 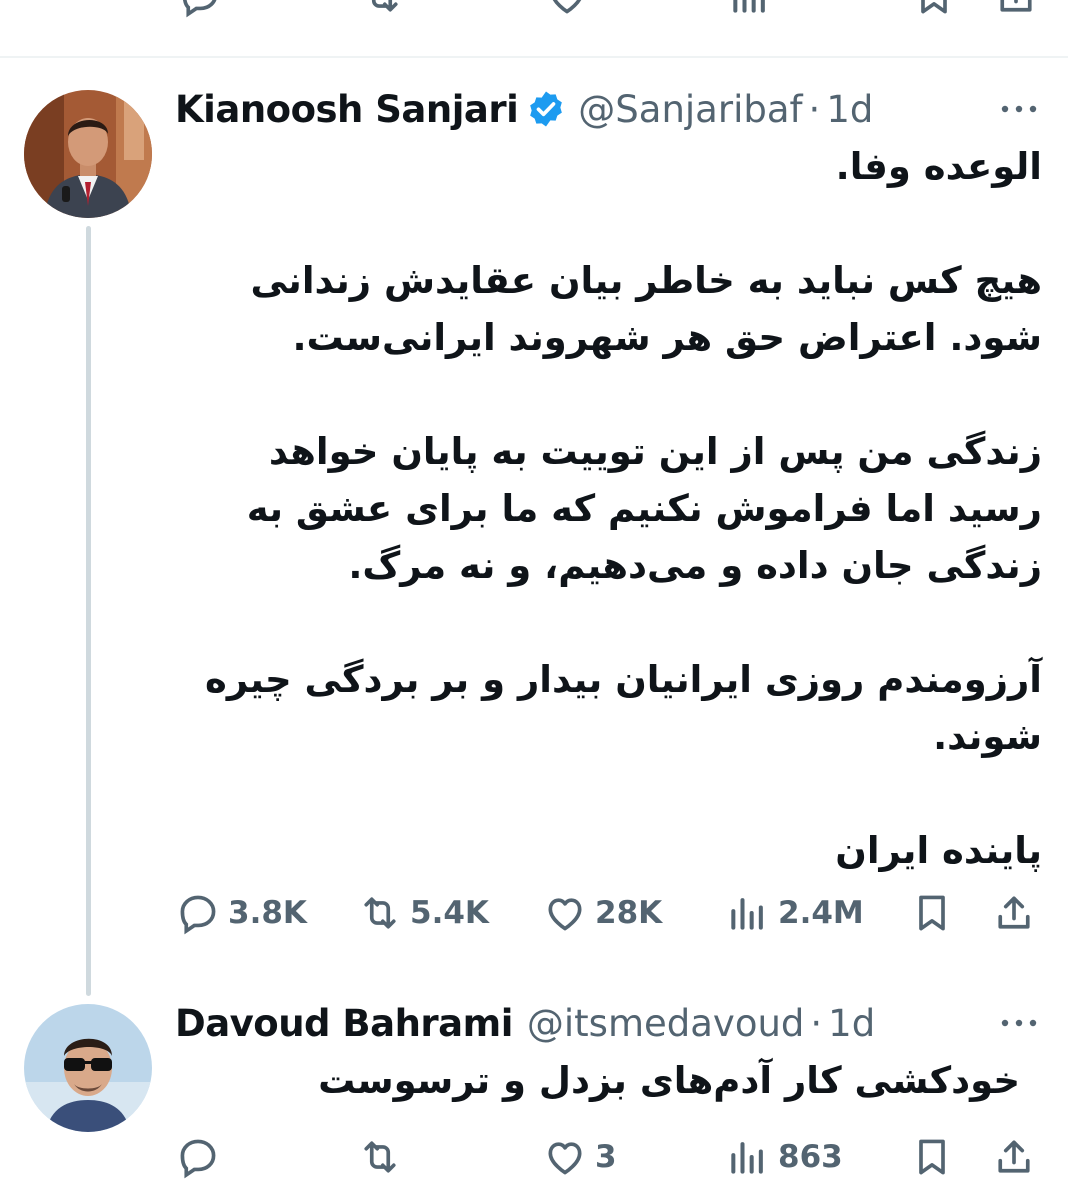 I want to click on views-count: 863, so click(x=810, y=1157).